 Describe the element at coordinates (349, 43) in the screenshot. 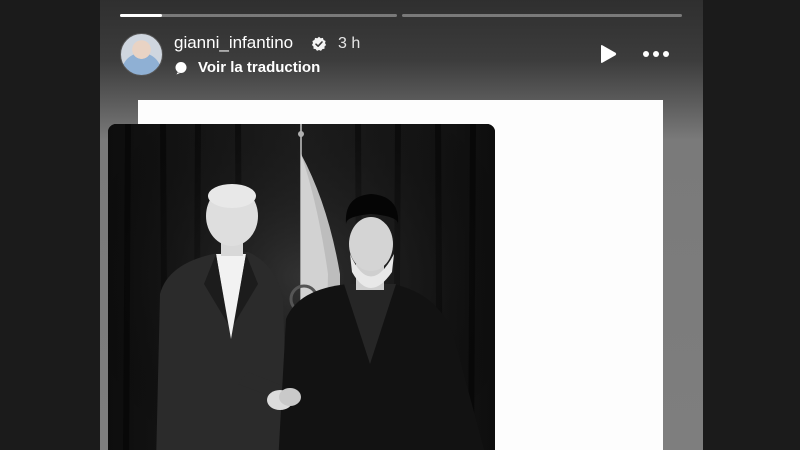

I see `story-timestamp: 3 h` at that location.